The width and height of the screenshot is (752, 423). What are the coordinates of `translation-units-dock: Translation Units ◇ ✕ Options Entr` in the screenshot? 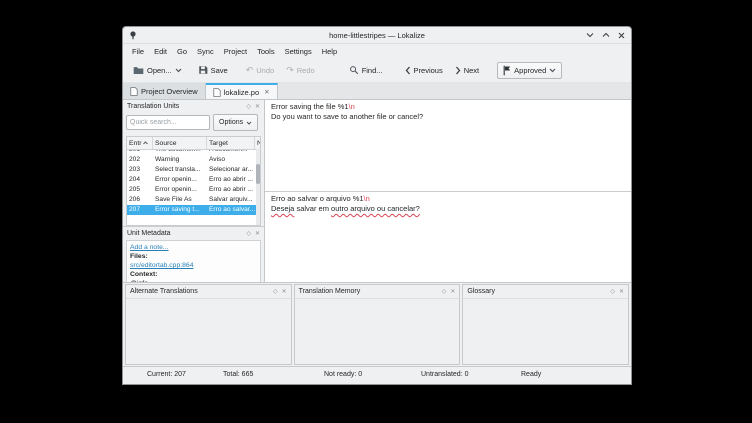 It's located at (193, 163).